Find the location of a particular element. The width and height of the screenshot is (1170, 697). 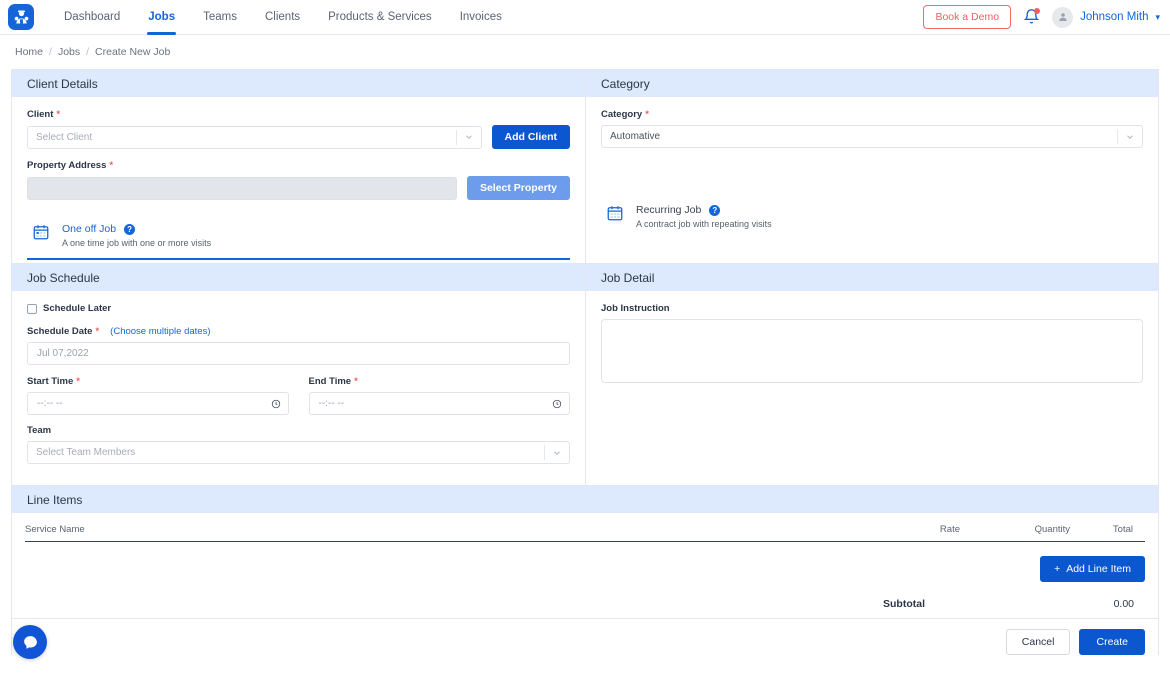

notification-bell-icon is located at coordinates (1032, 17).